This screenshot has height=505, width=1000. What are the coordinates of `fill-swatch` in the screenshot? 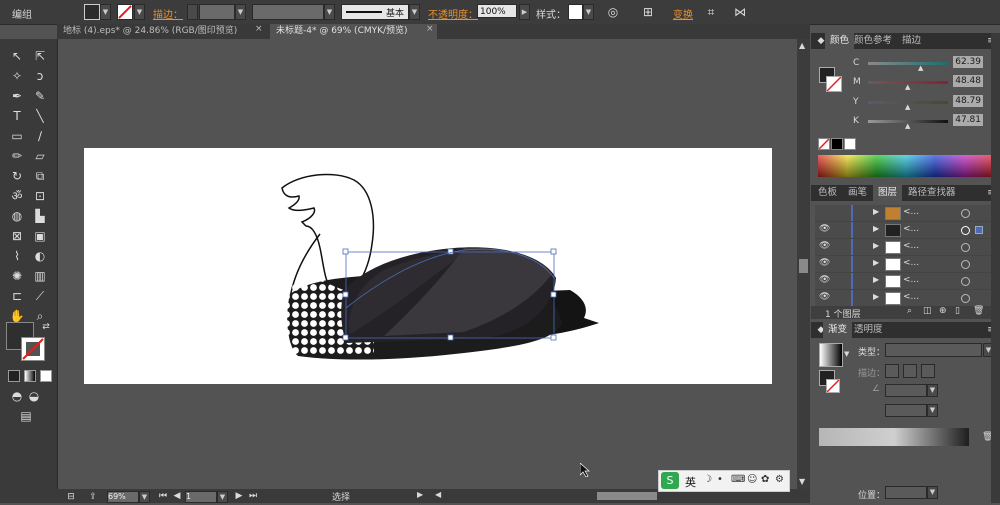 It's located at (92, 12).